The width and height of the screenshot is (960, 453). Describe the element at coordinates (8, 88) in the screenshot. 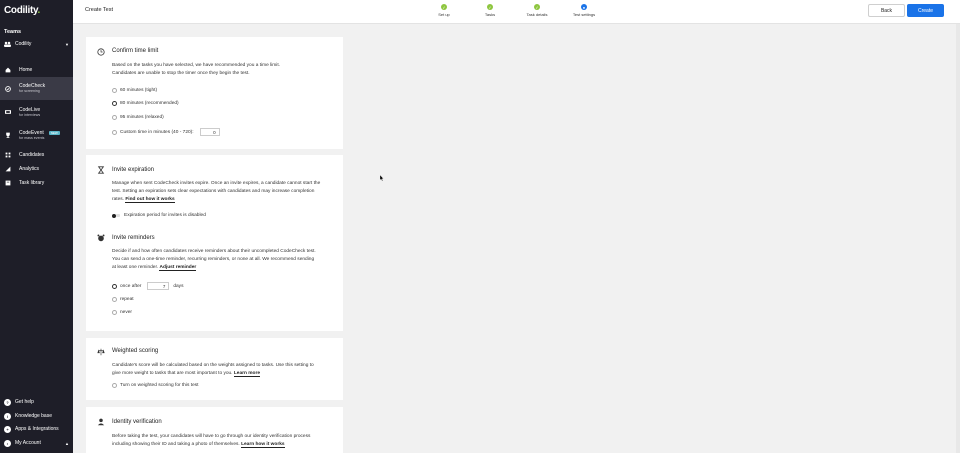

I see `codecheck-icon` at that location.